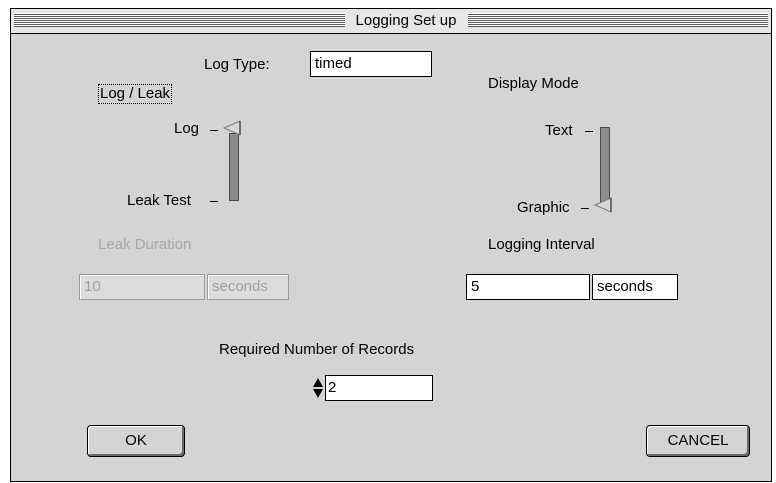 The height and width of the screenshot is (483, 776). I want to click on title-bar-stripes-right, so click(618, 20).